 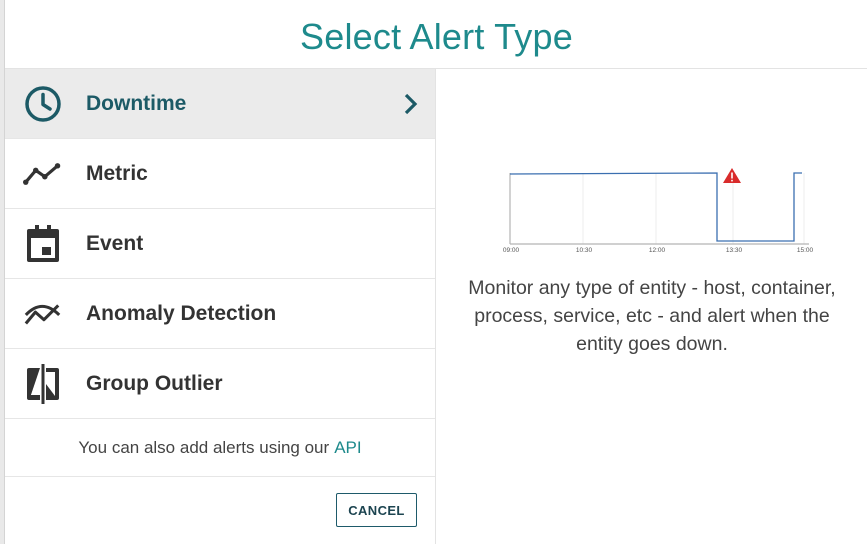 I want to click on compare-icon, so click(x=43, y=383).